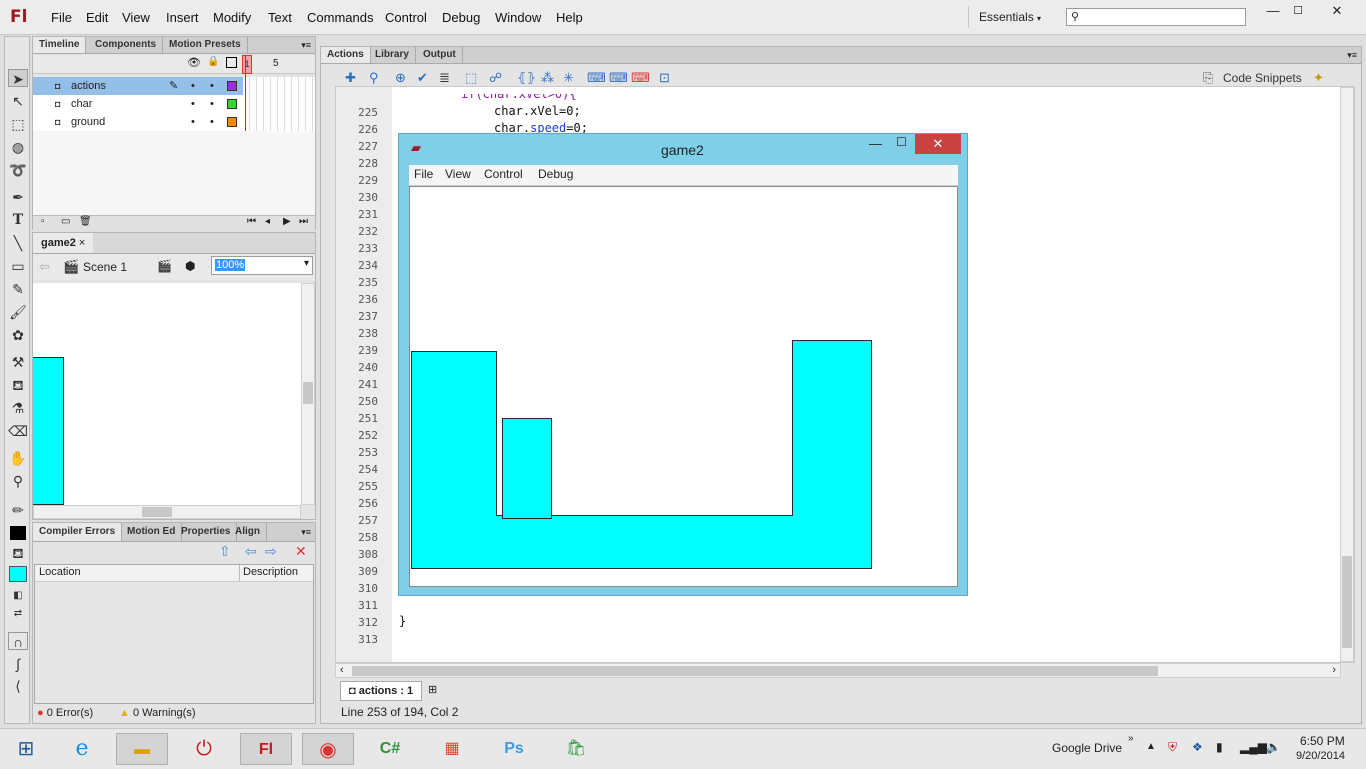 The width and height of the screenshot is (1366, 769). What do you see at coordinates (18, 596) in the screenshot?
I see `black-white-icon: ◧` at bounding box center [18, 596].